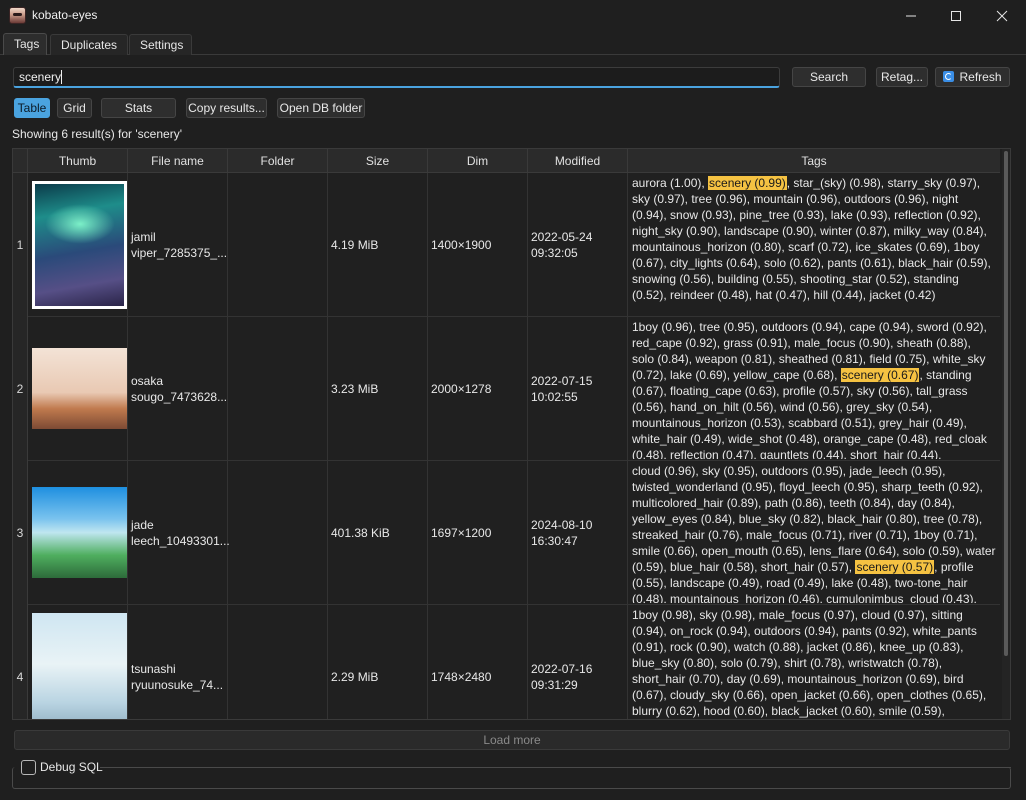 This screenshot has height=800, width=1026. I want to click on tab-tags: Tags, so click(25, 44).